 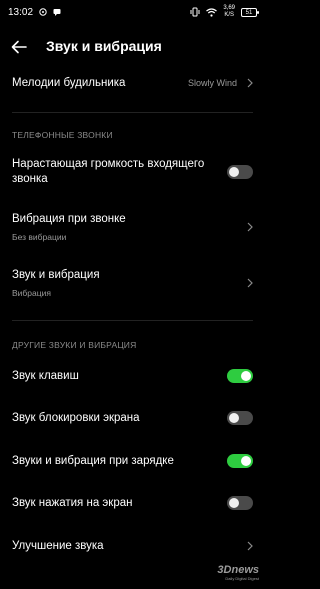 I want to click on sound-vibration-item: Звук и вибрация Вибрация, so click(x=132, y=283).